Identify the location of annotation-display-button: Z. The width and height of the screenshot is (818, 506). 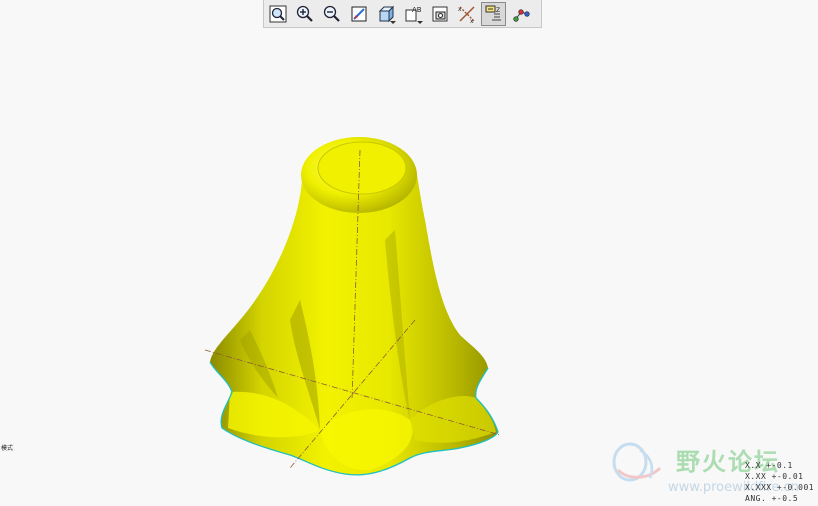
(493, 13).